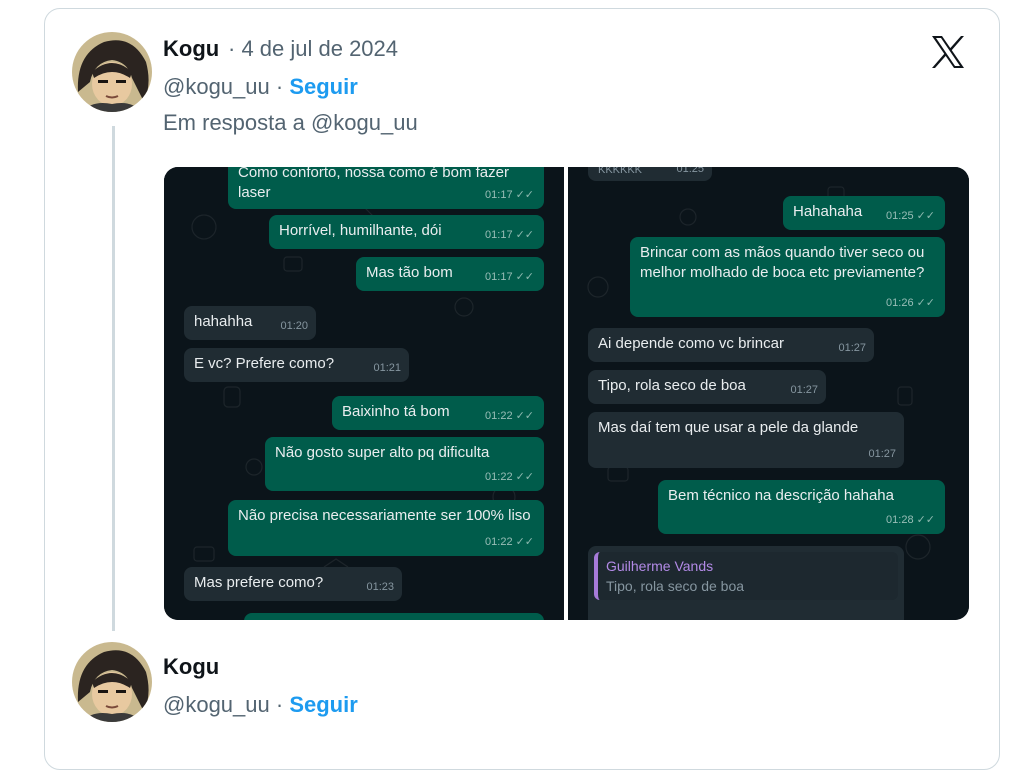  What do you see at coordinates (438, 413) in the screenshot?
I see `chat-bubble-outgoing: Baixinho tá bom 01:22 ✓✓` at bounding box center [438, 413].